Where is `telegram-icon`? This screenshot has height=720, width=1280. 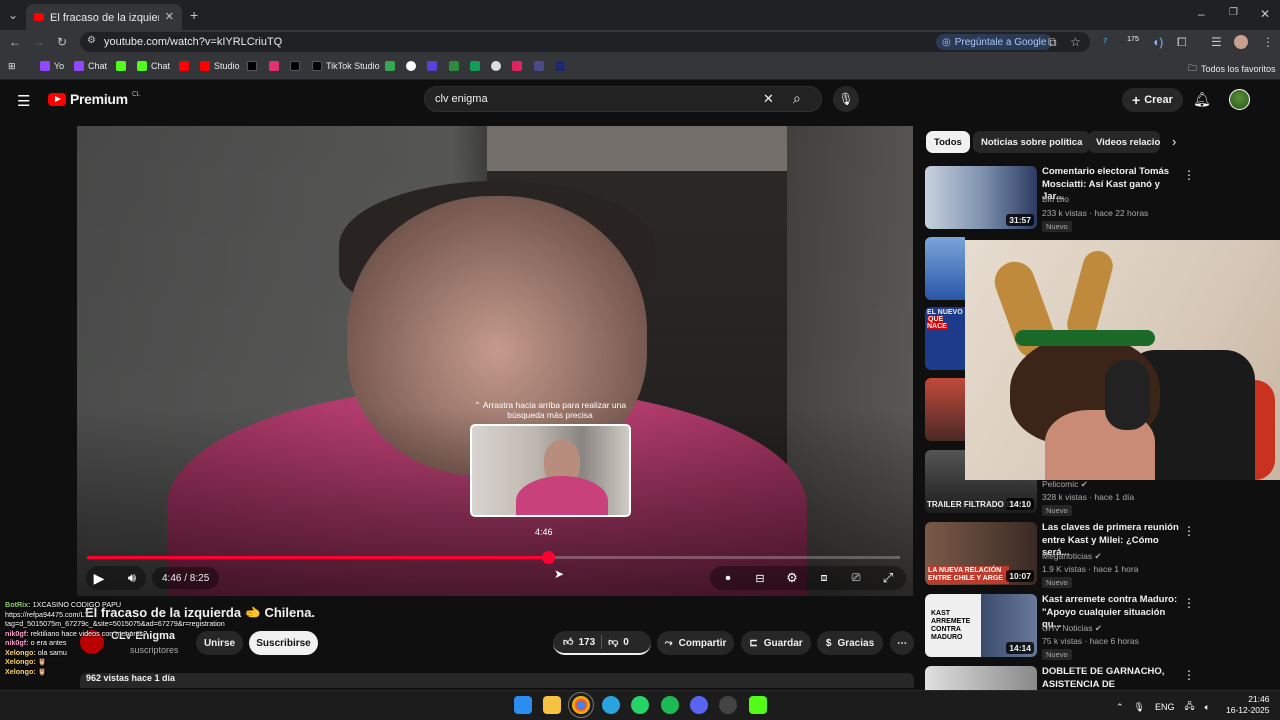 telegram-icon is located at coordinates (611, 705).